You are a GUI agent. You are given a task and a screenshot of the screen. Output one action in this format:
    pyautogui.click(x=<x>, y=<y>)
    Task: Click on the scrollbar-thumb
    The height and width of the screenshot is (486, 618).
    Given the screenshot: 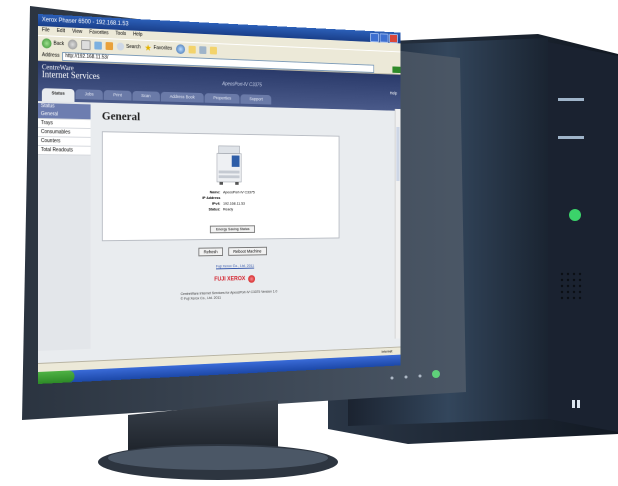 What is the action you would take?
    pyautogui.click(x=398, y=154)
    